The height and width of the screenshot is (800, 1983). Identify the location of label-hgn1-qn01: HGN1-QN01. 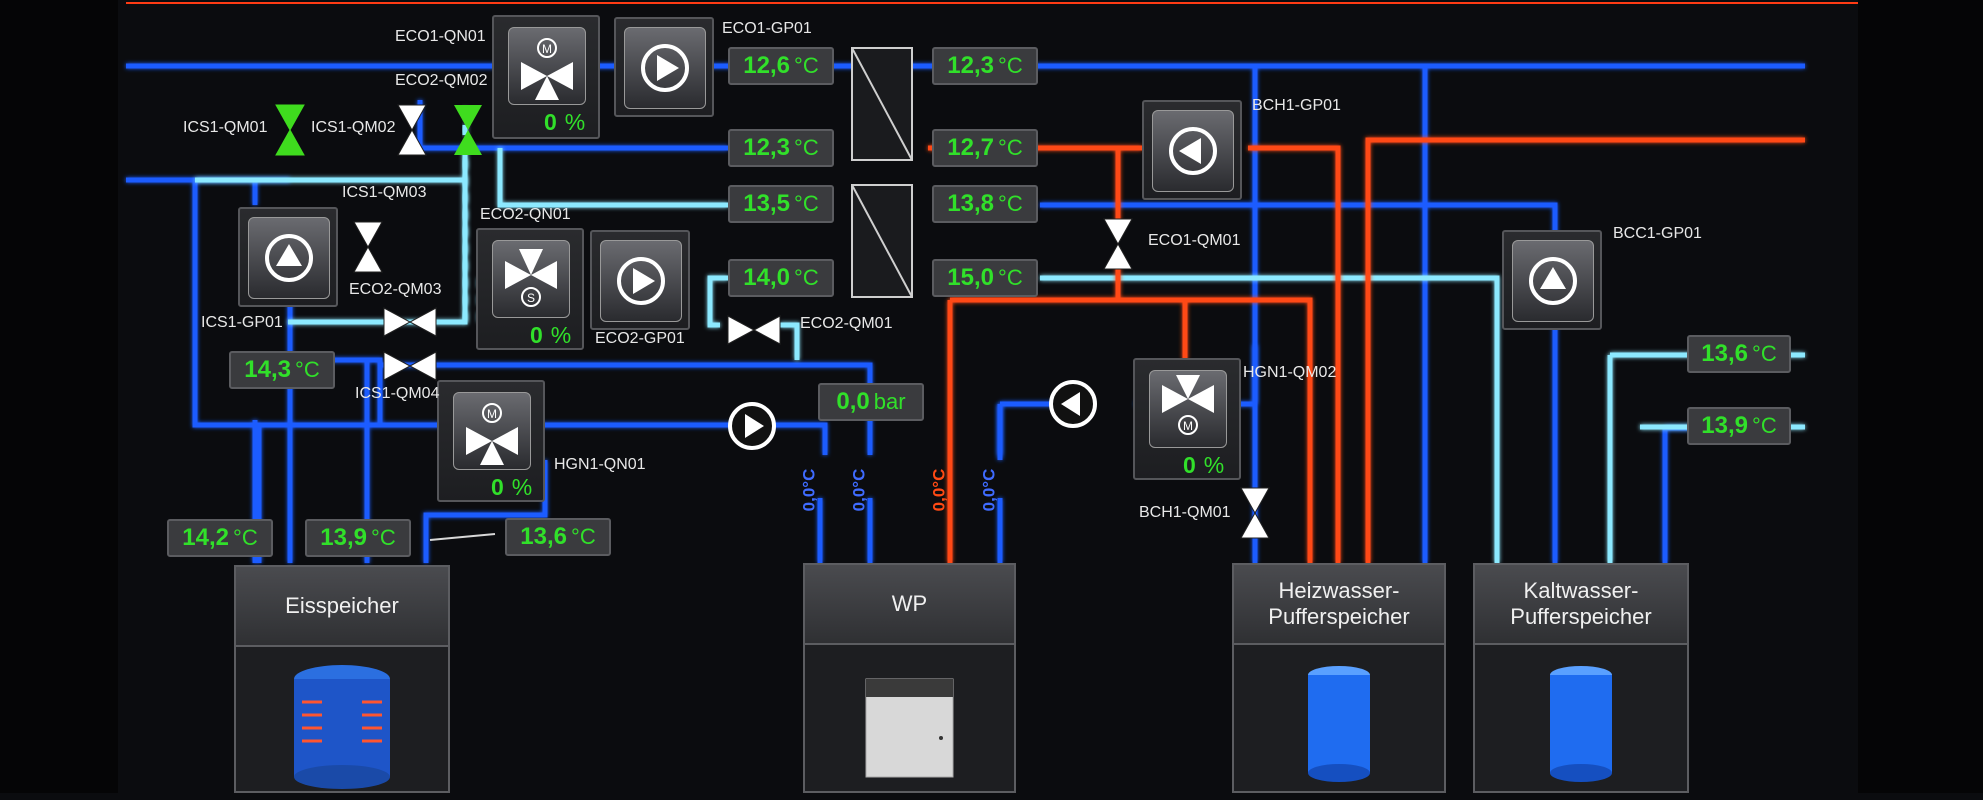
(600, 464).